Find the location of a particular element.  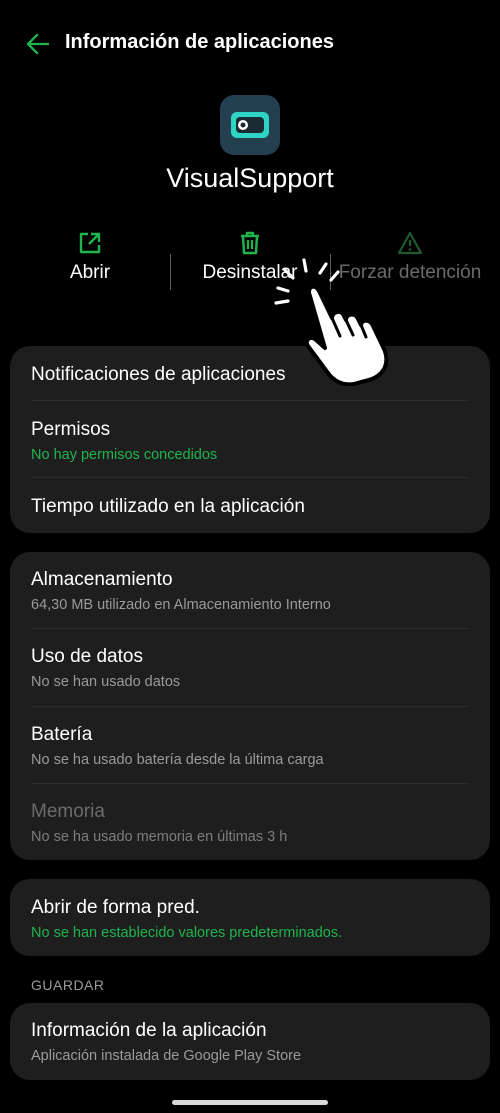

storage-title: Almacenamiento is located at coordinates (102, 579).